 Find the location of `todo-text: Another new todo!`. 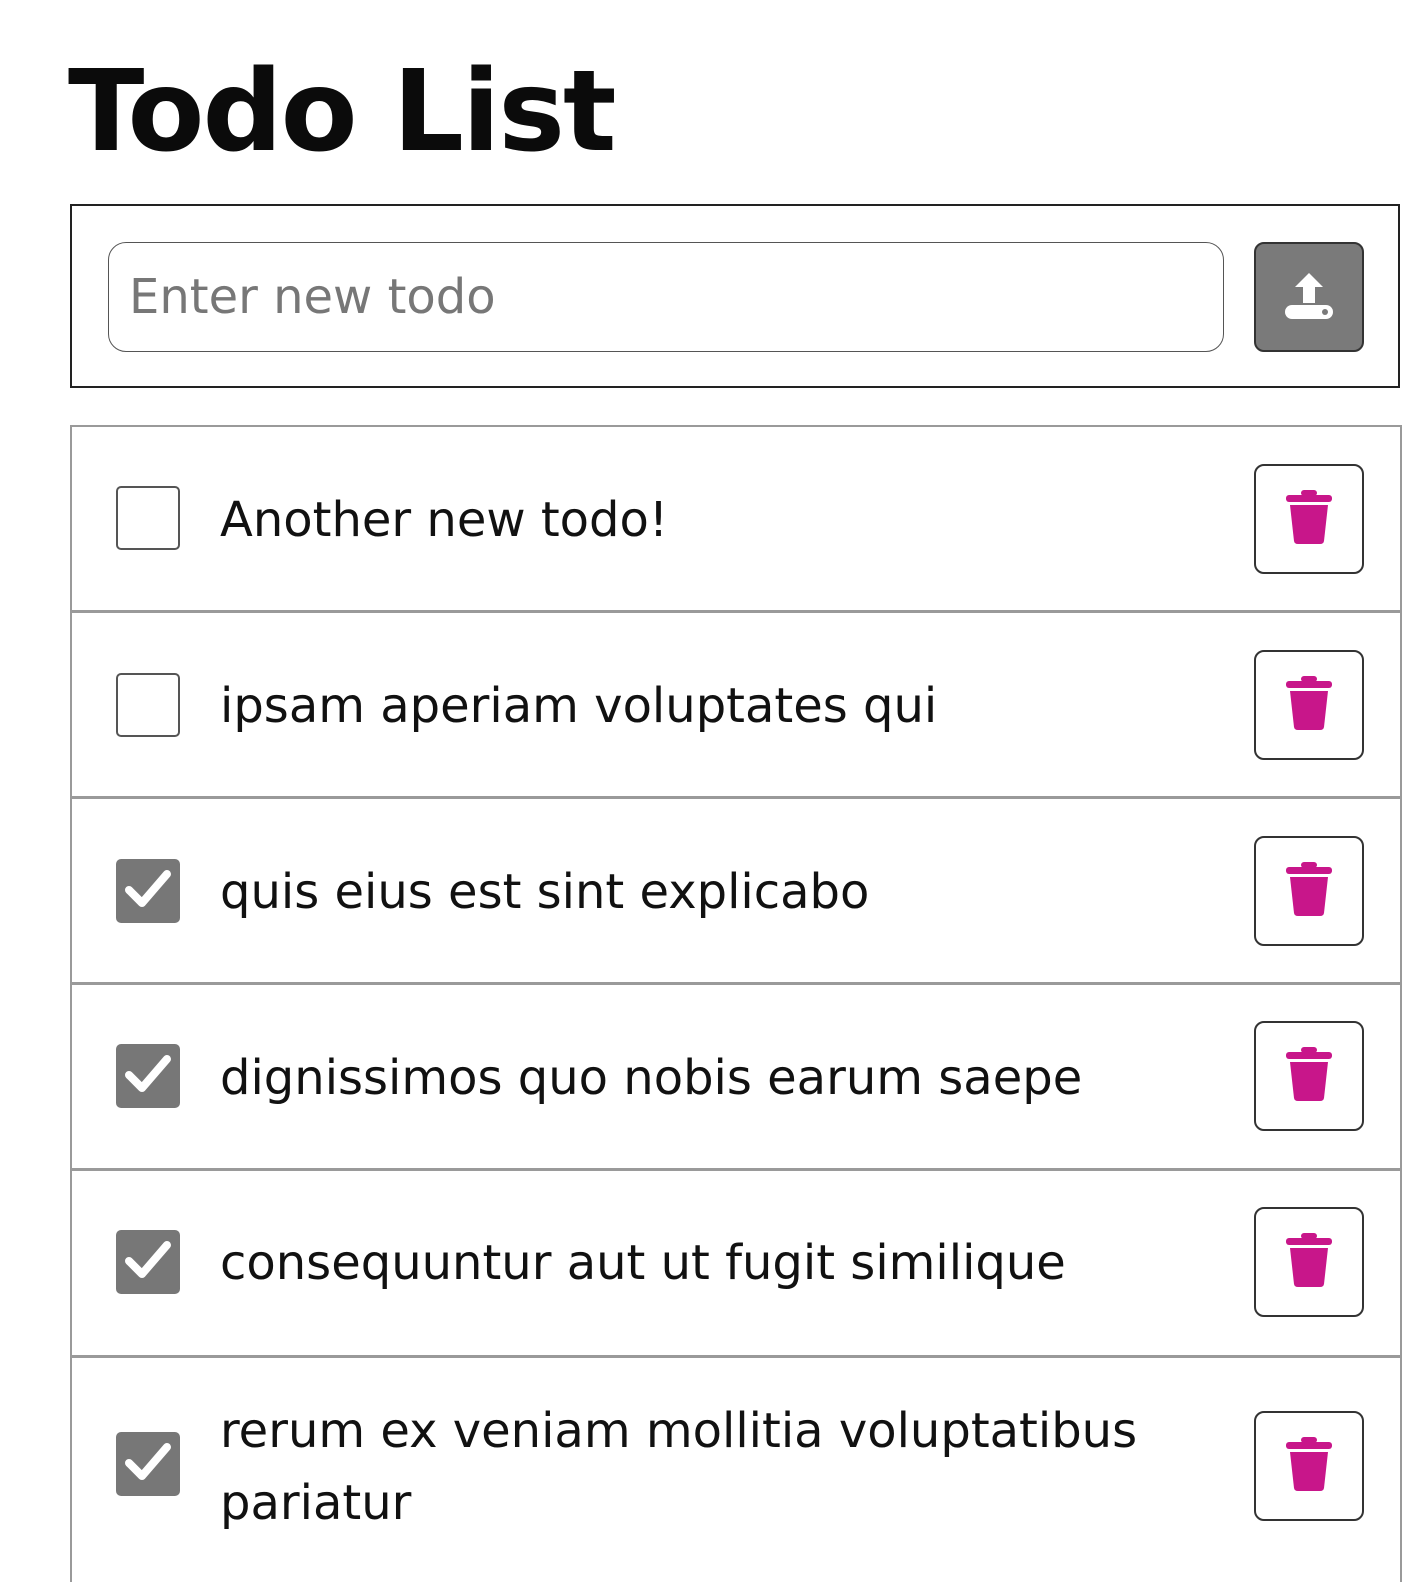

todo-text: Another new todo! is located at coordinates (444, 520).